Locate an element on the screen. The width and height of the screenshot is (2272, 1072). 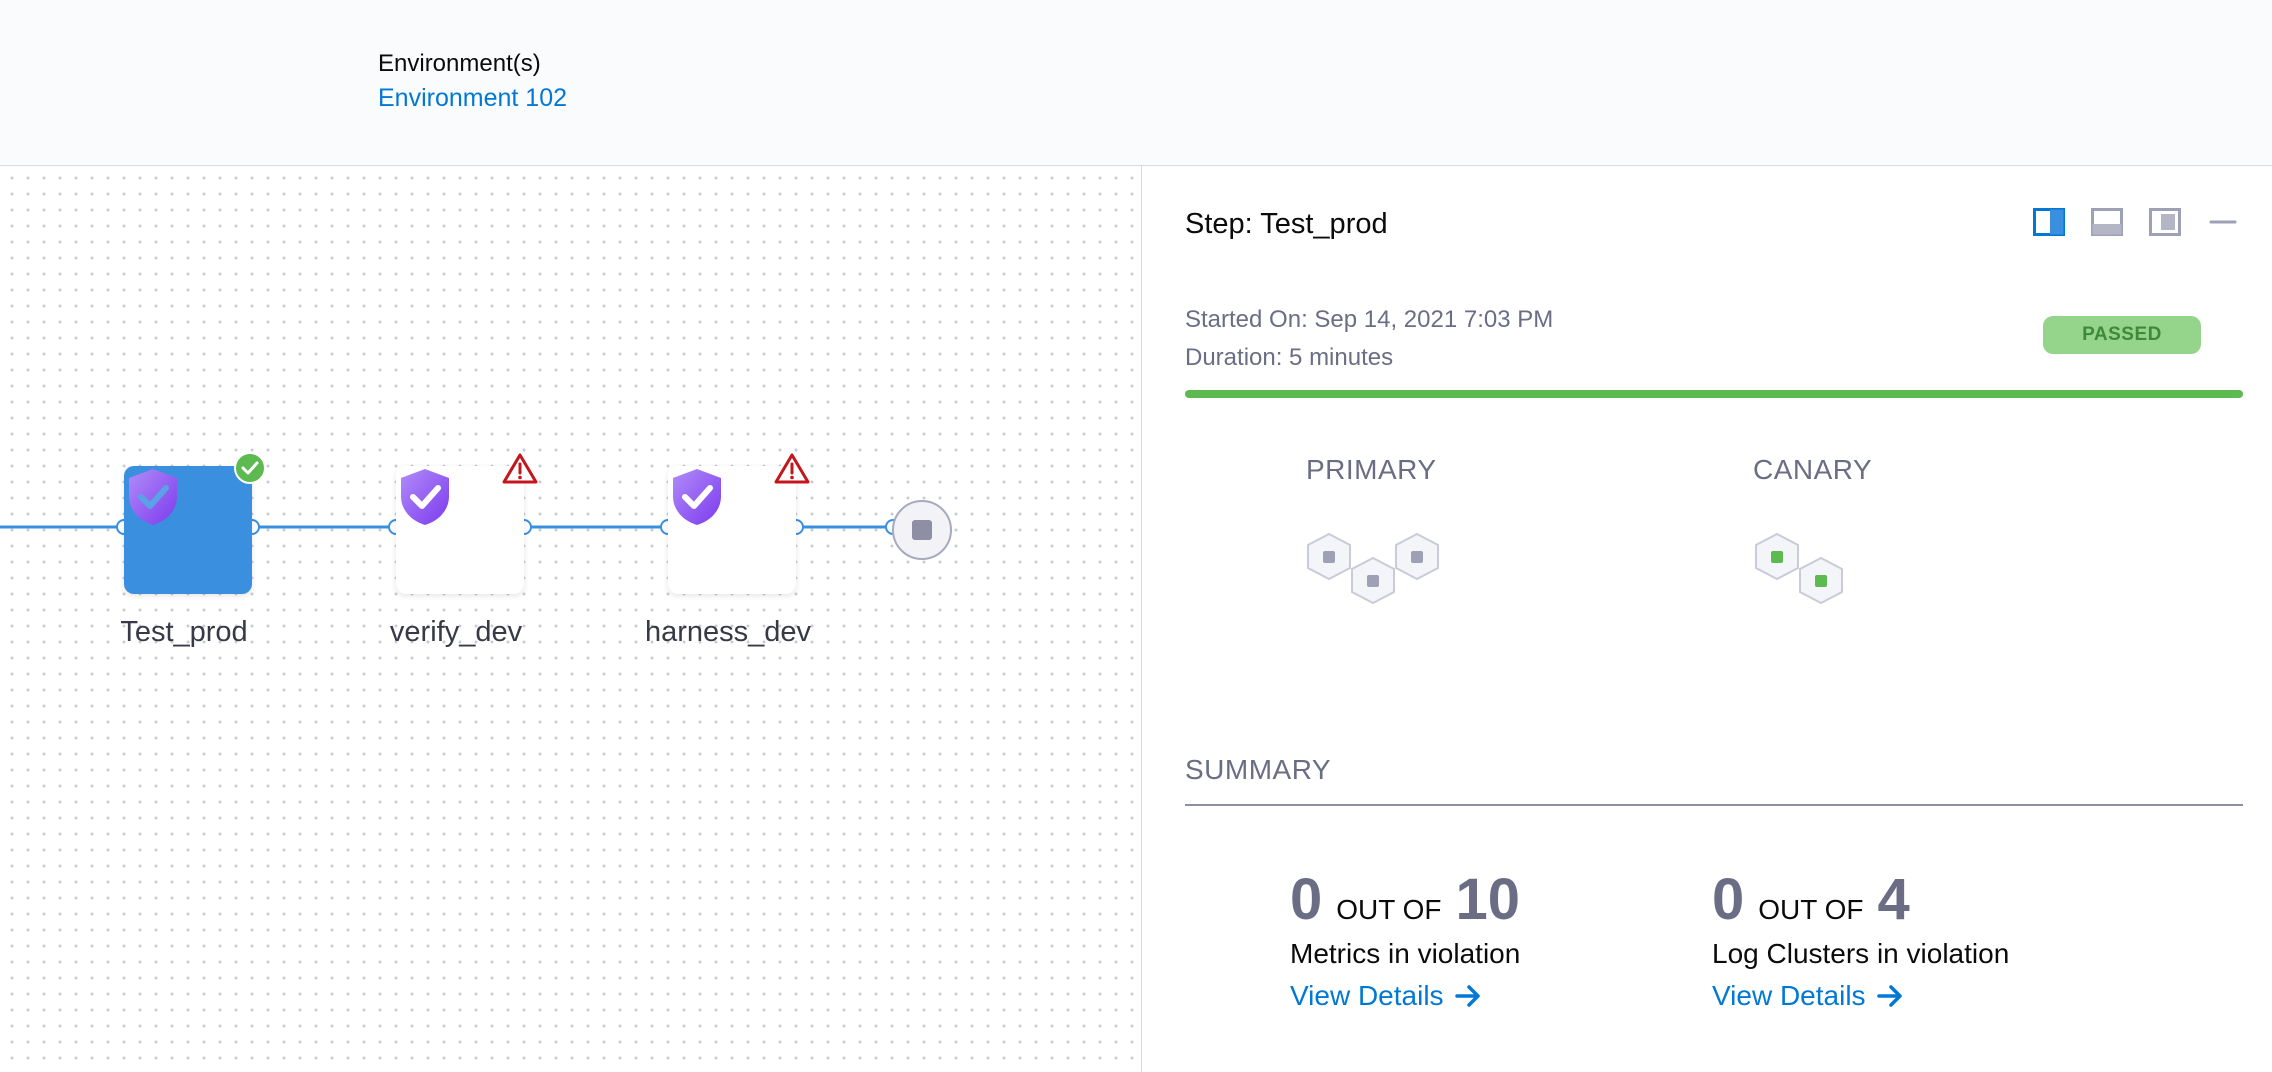
node-label: verify_dev is located at coordinates (456, 632).